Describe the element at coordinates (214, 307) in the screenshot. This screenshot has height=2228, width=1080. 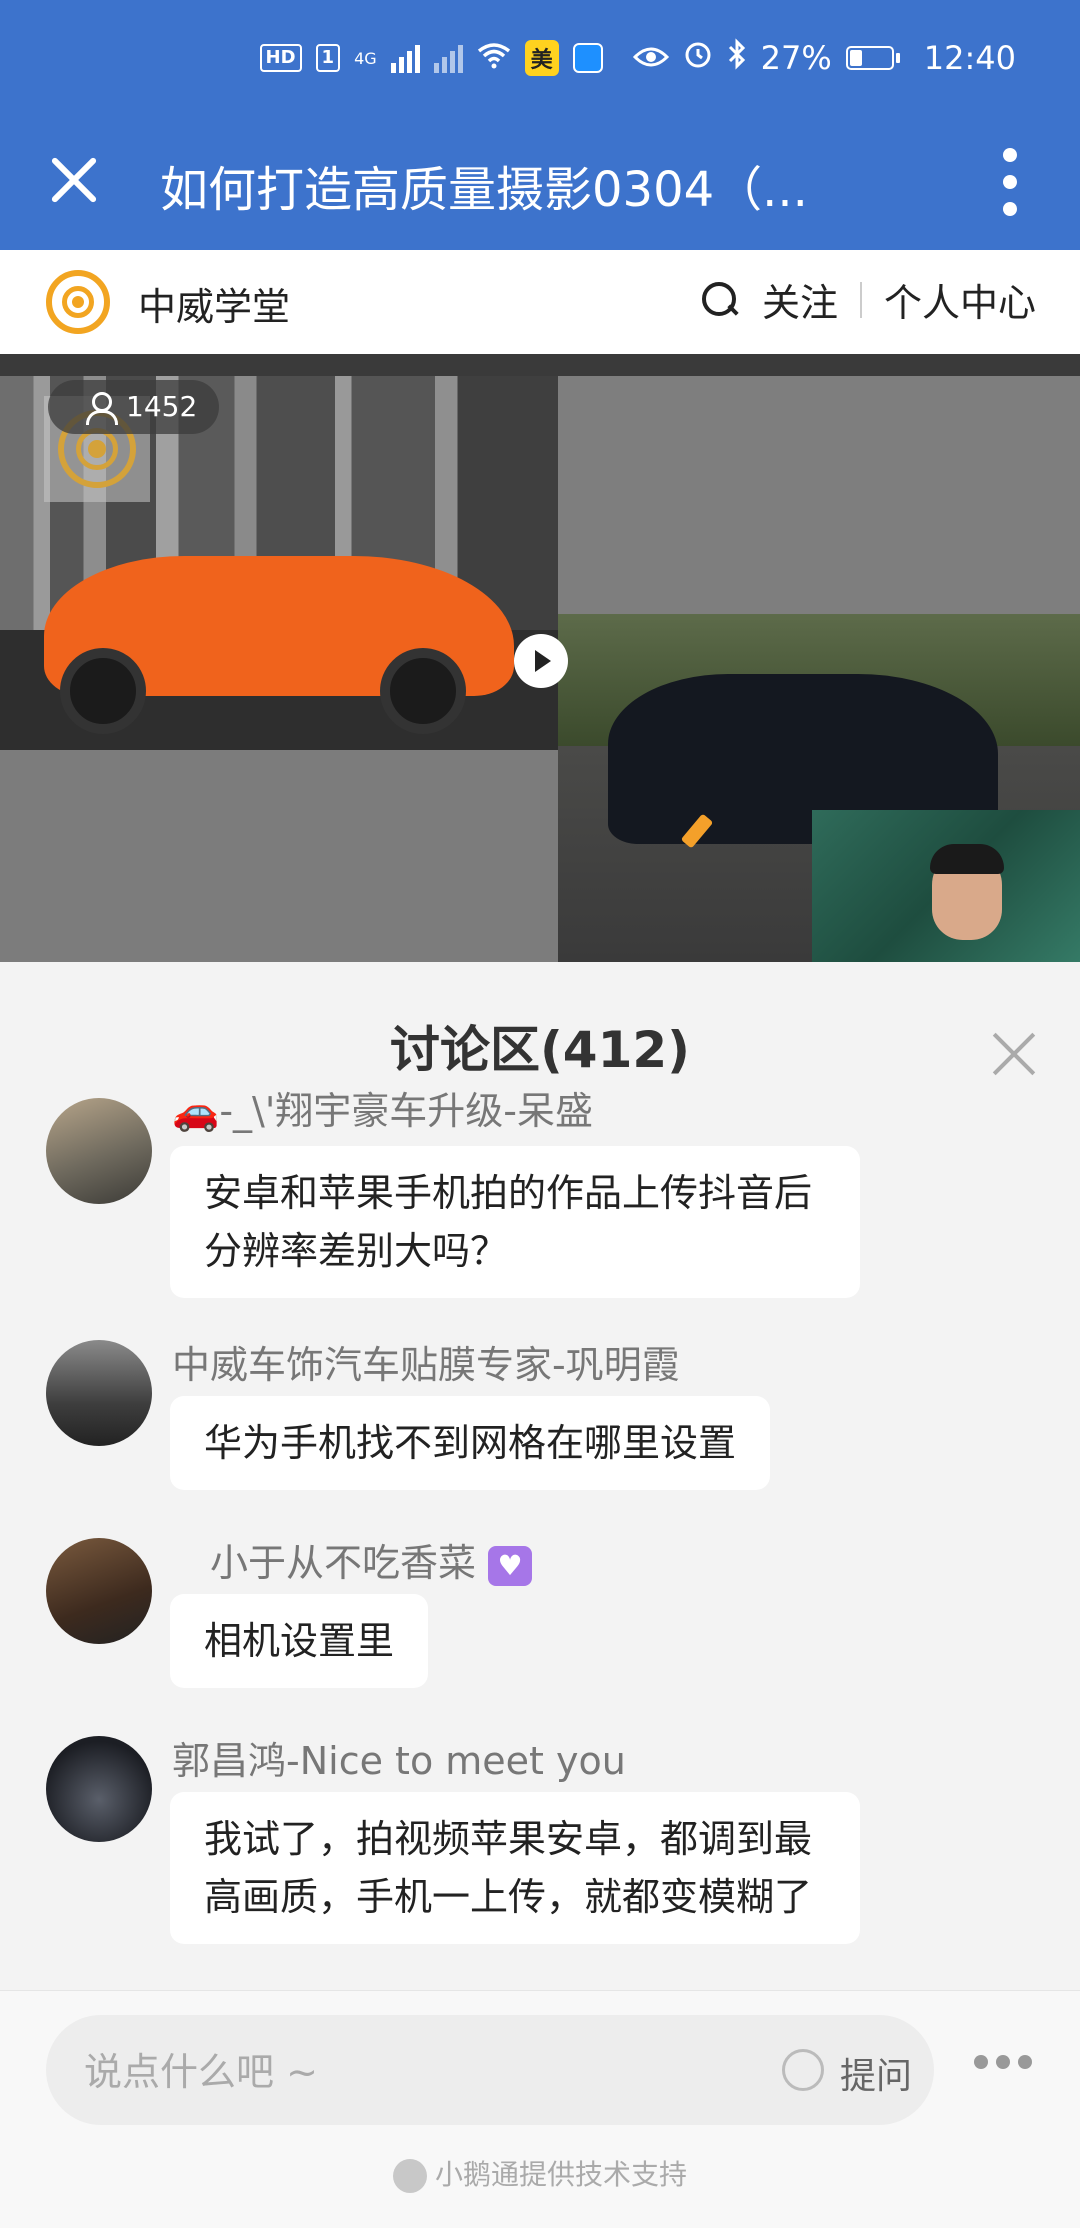
I see `brand-name: 中威学堂` at that location.